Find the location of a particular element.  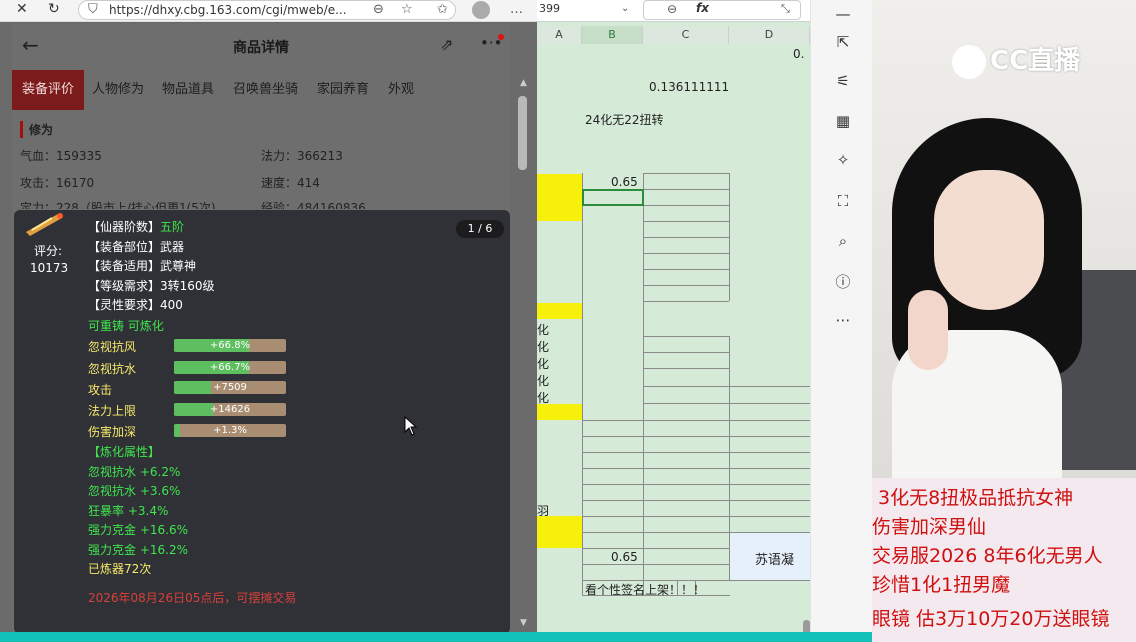

zoom-icon: ⊖ is located at coordinates (378, 9).